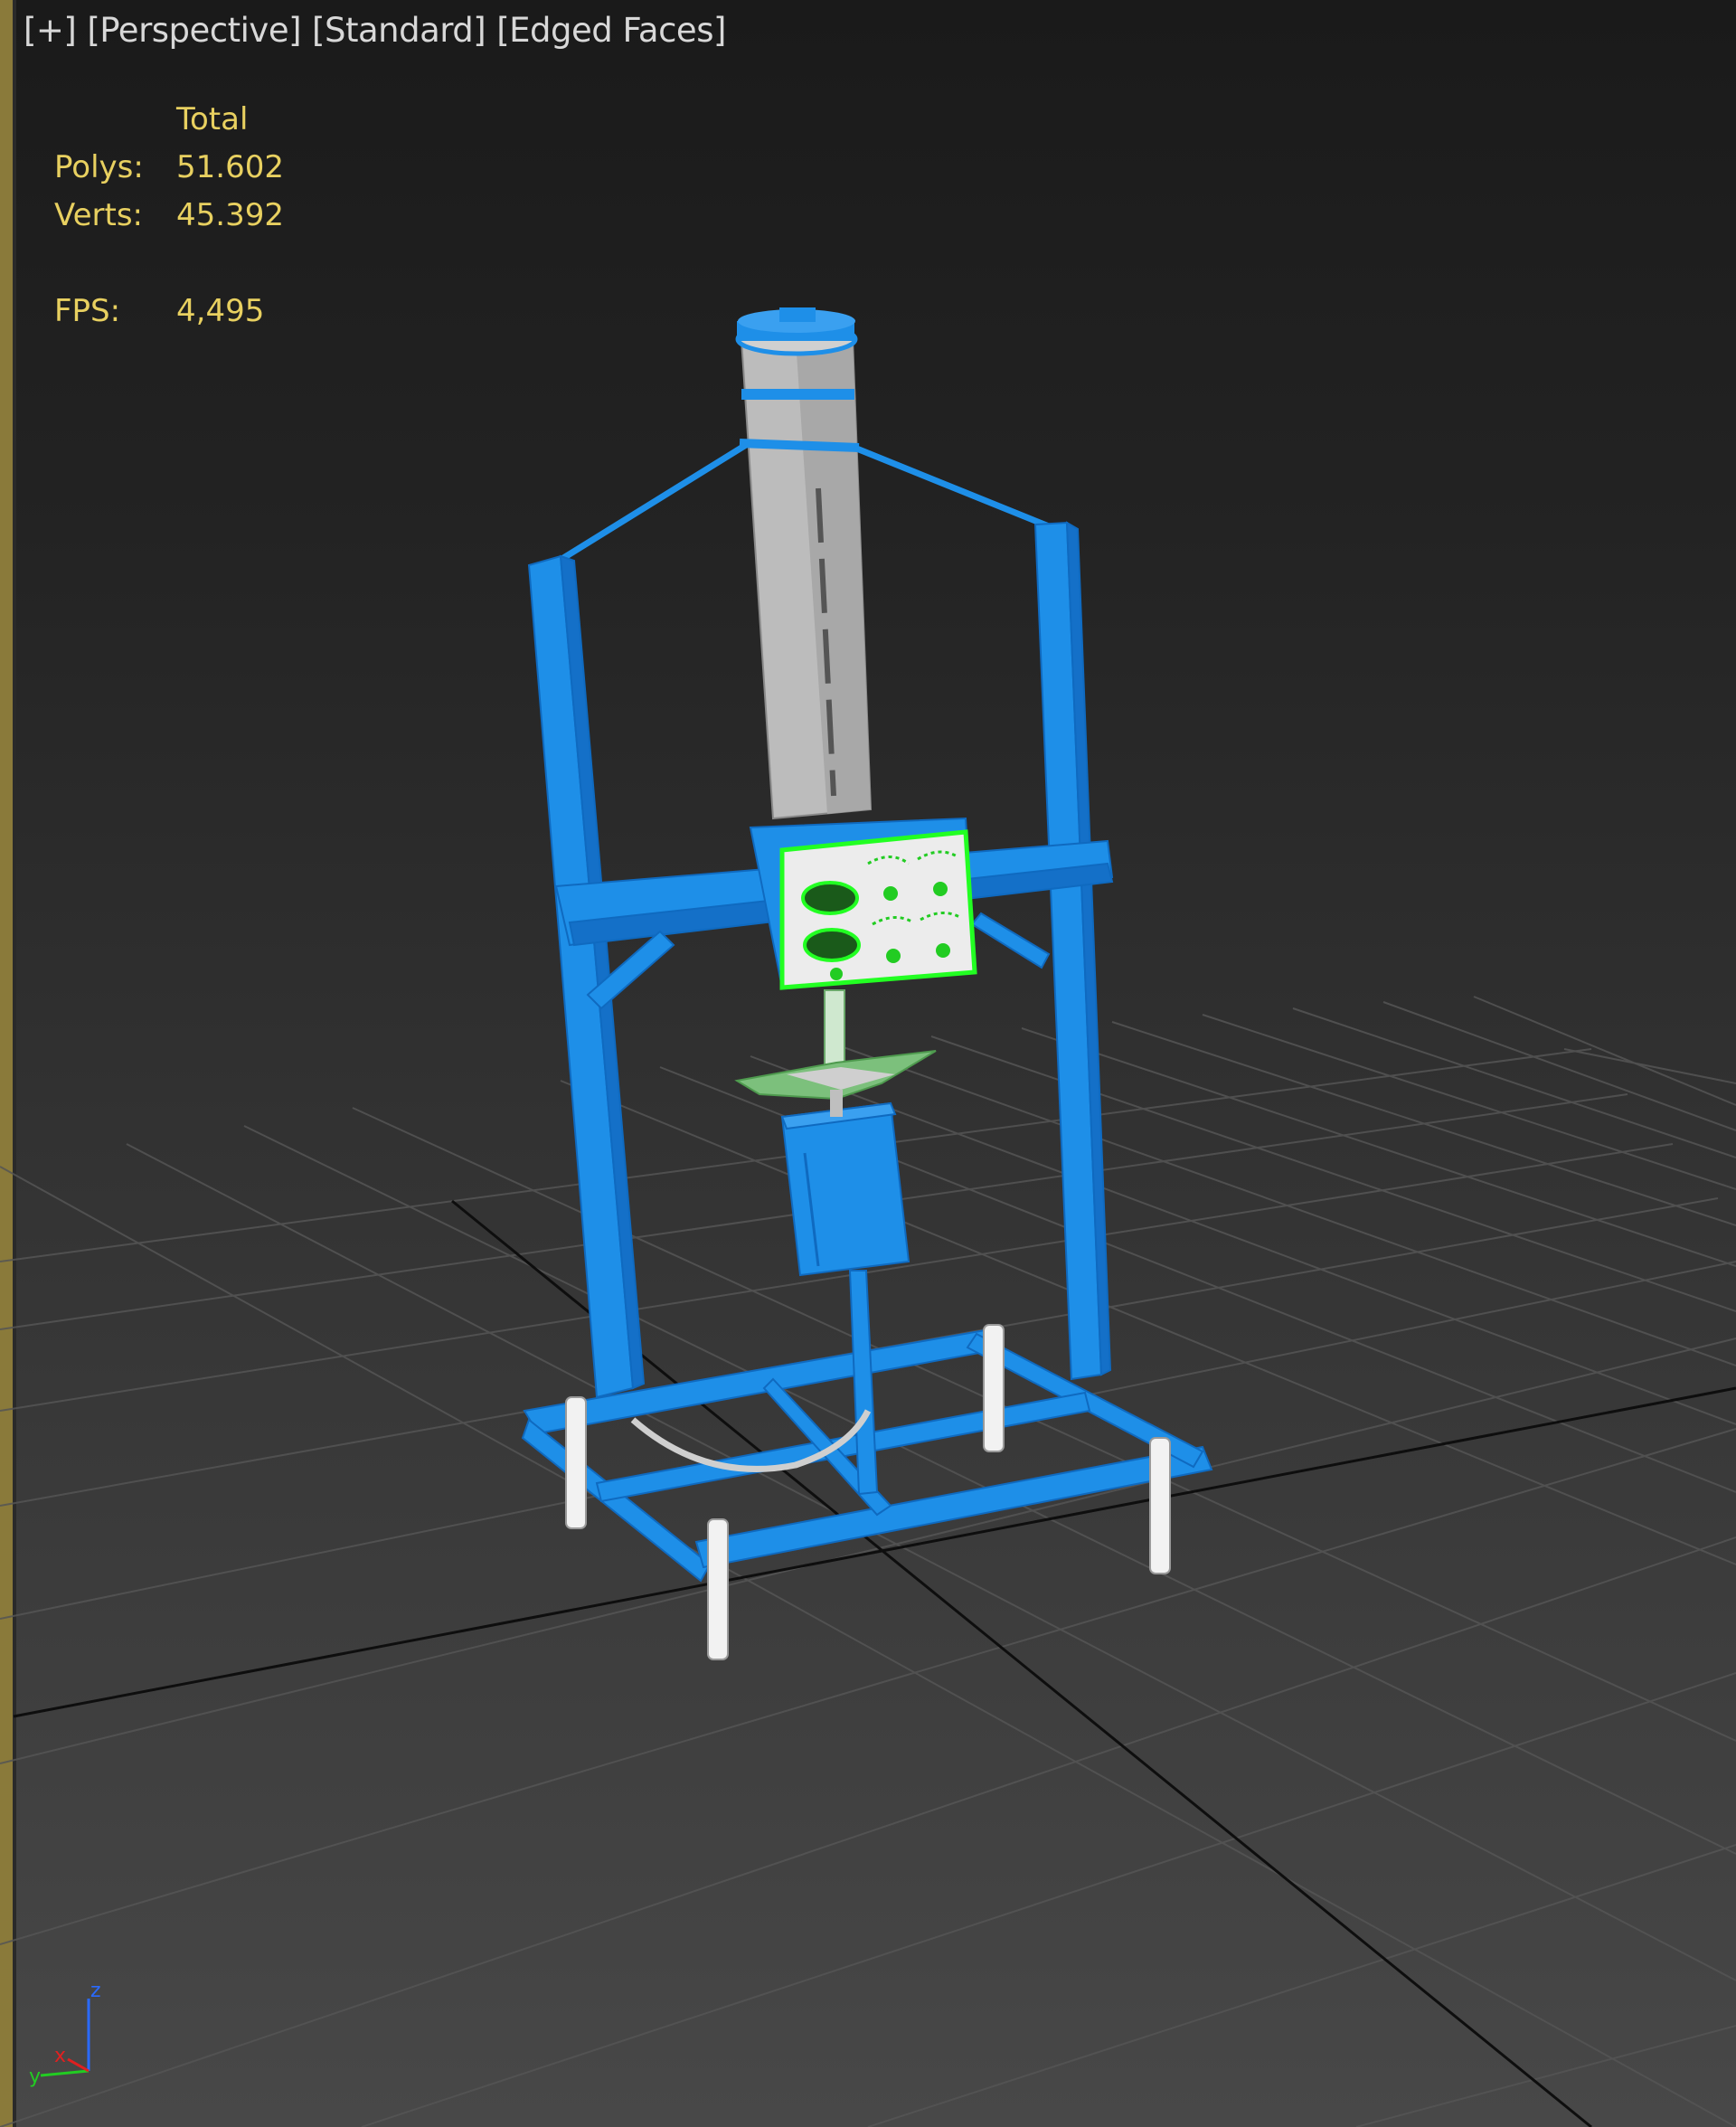 This screenshot has height=2127, width=1736. I want to click on gizmo-x-label: x, so click(60, 2056).